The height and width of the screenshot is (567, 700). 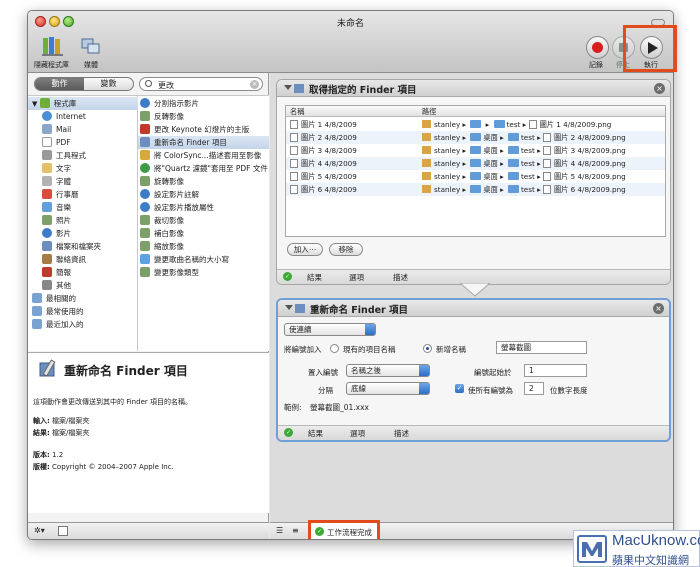 What do you see at coordinates (459, 388) in the screenshot?
I see `same-length-checkbox: ✓` at bounding box center [459, 388].